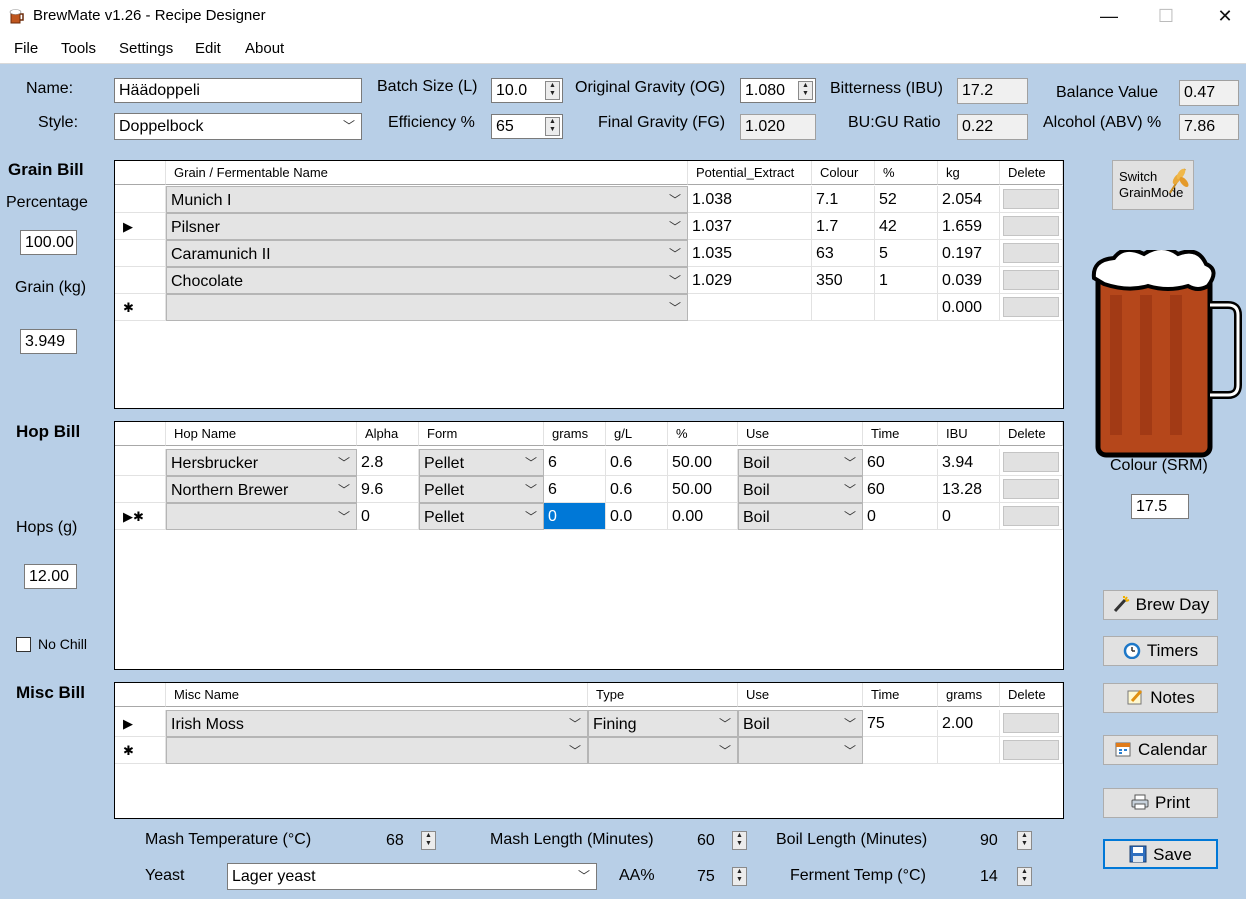 This screenshot has height=899, width=1246. What do you see at coordinates (750, 199) in the screenshot?
I see `extract-cell: 1.038` at bounding box center [750, 199].